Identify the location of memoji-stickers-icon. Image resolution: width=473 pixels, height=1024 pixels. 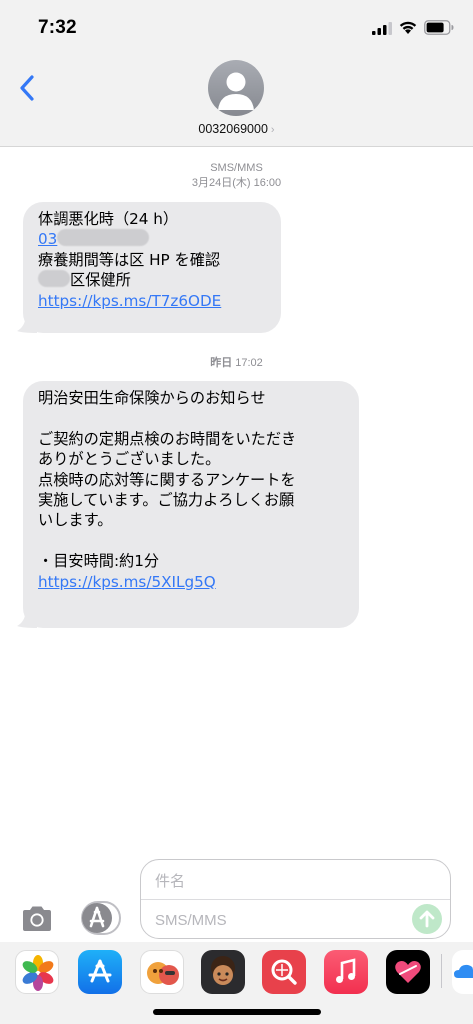
(162, 972).